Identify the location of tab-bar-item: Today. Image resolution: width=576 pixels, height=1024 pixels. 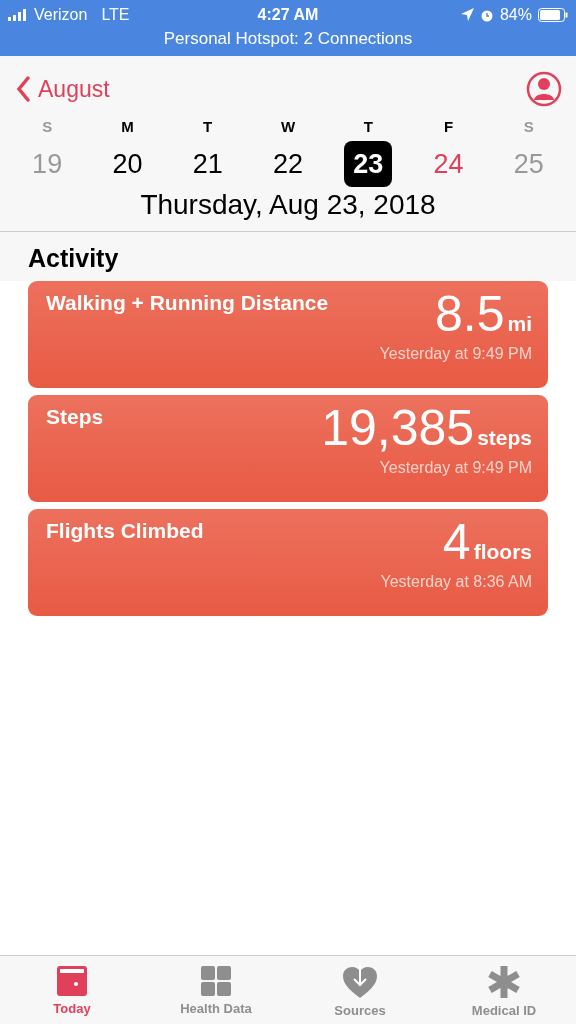
(72, 990).